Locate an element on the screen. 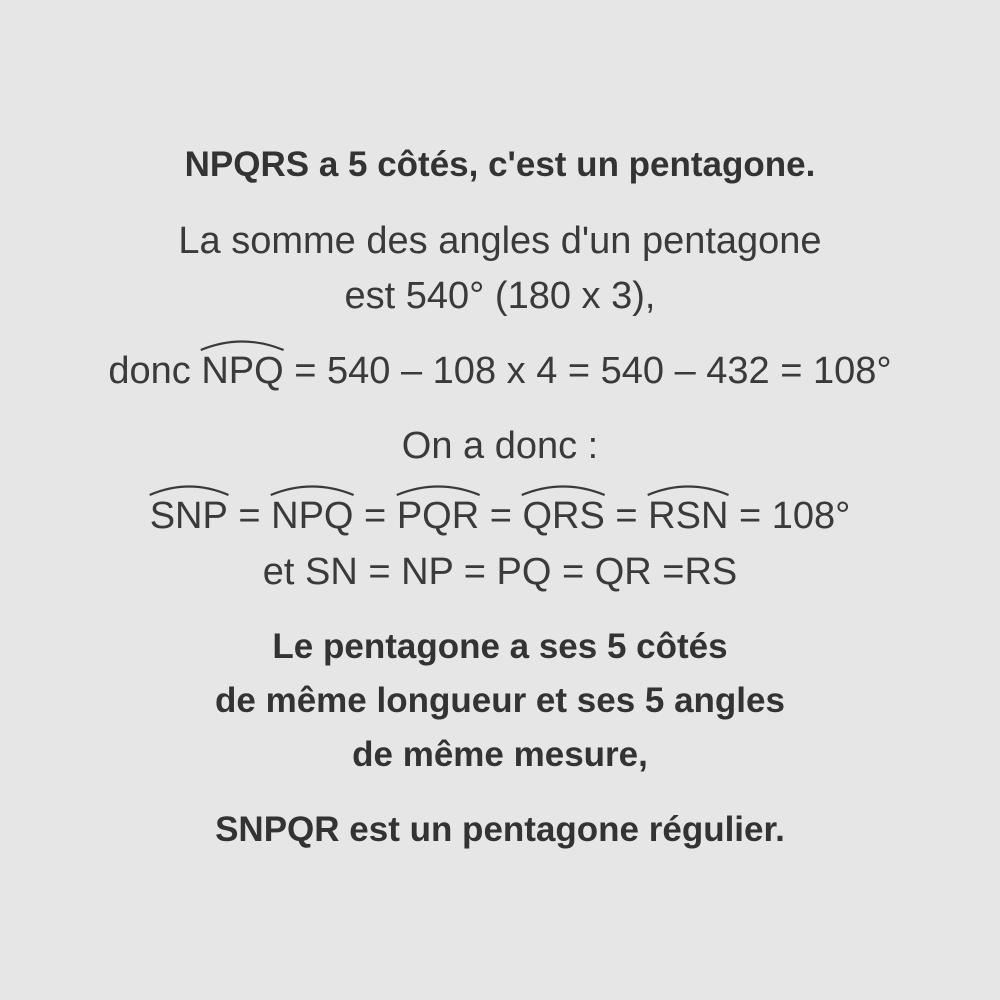 The height and width of the screenshot is (1000, 1000). angle-label: QRS is located at coordinates (563, 516).